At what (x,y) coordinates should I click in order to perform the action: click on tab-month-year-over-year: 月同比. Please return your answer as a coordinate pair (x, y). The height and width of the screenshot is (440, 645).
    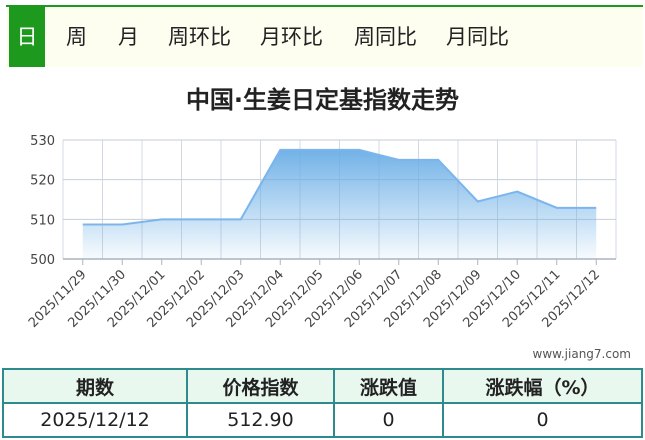
    Looking at the image, I should click on (477, 37).